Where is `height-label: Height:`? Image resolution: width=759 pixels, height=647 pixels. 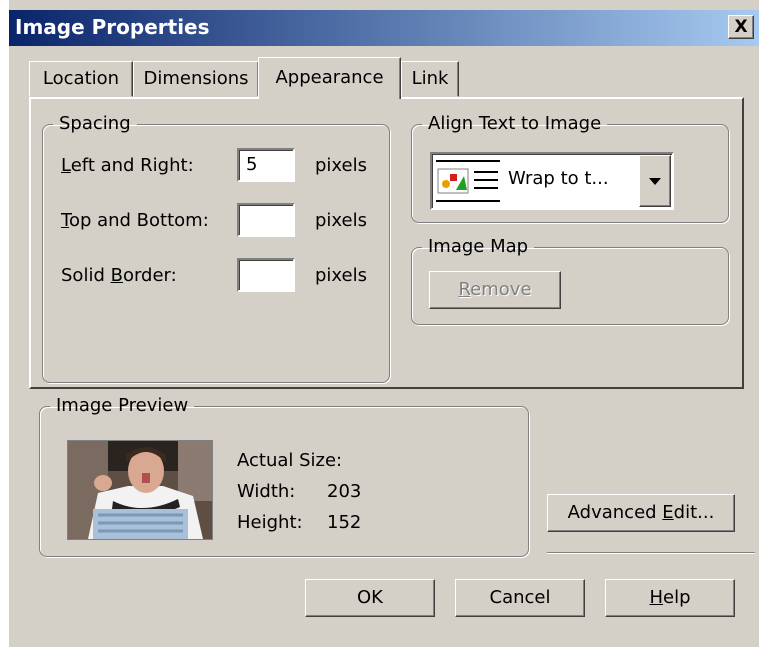
height-label: Height: is located at coordinates (270, 522).